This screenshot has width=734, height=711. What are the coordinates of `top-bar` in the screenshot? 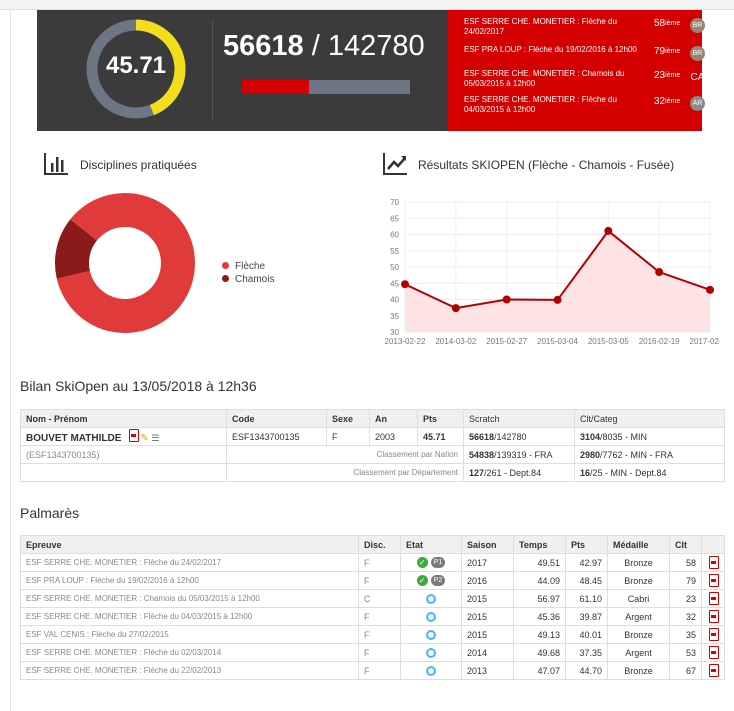 It's located at (367, 5).